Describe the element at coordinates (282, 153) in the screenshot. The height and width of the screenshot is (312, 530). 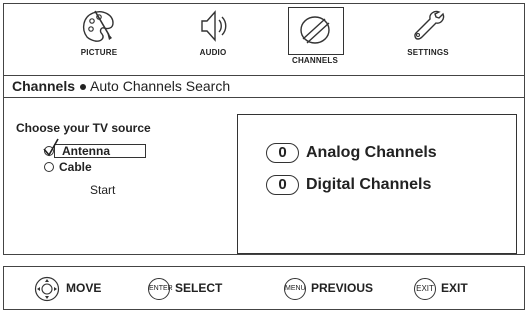
I see `analog-count: 0` at that location.